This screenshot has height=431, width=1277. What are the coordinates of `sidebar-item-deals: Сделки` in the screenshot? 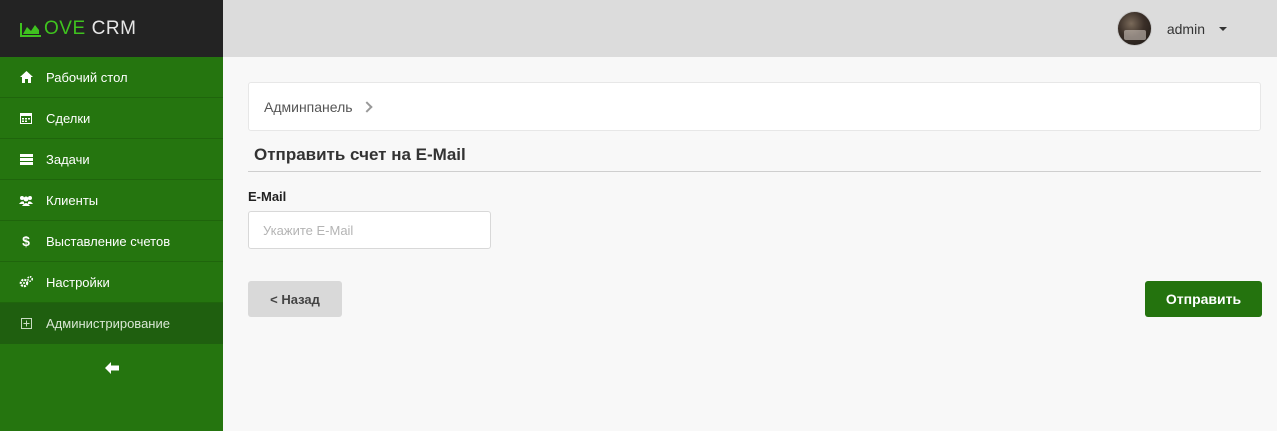 It's located at (111, 118).